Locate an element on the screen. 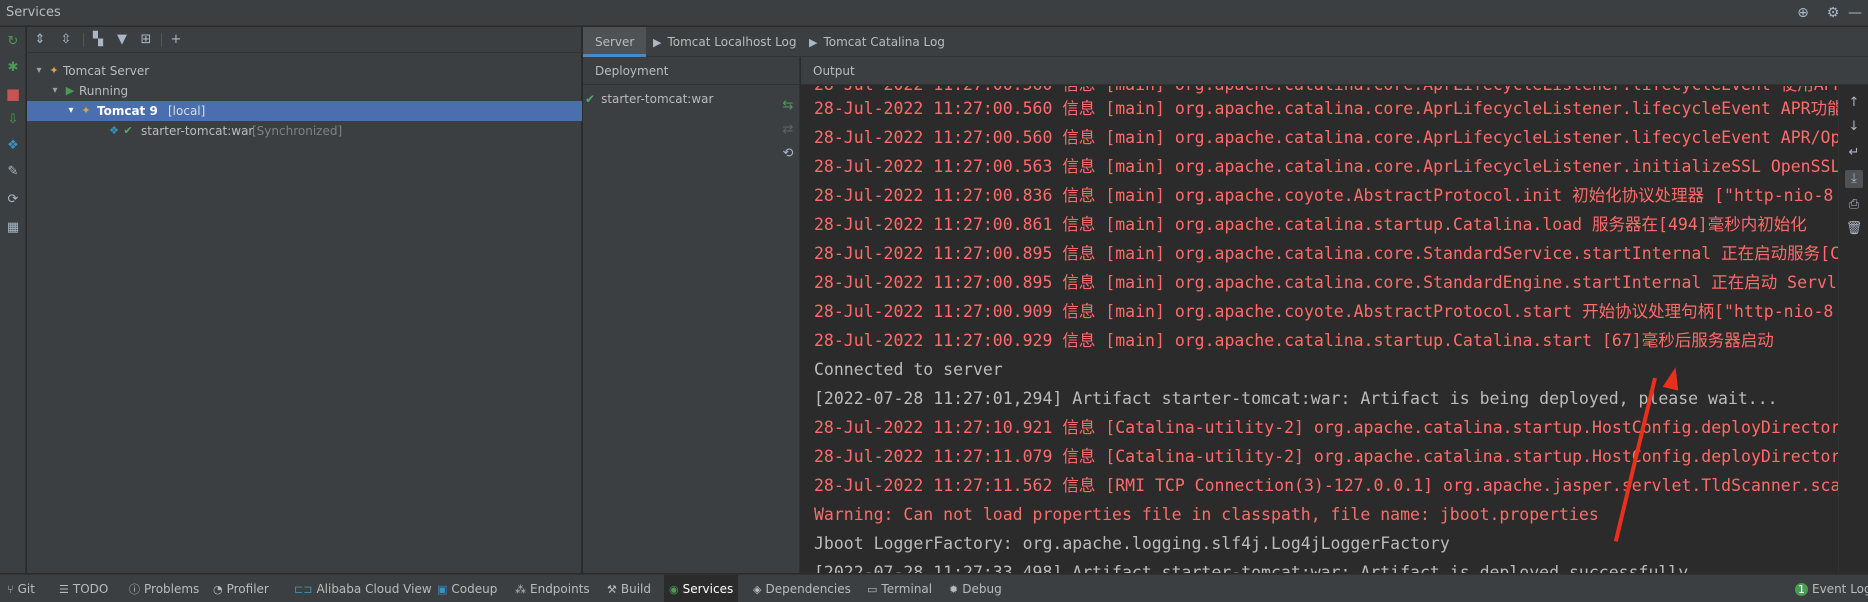  event-log-count-badge: 1 is located at coordinates (1801, 589).